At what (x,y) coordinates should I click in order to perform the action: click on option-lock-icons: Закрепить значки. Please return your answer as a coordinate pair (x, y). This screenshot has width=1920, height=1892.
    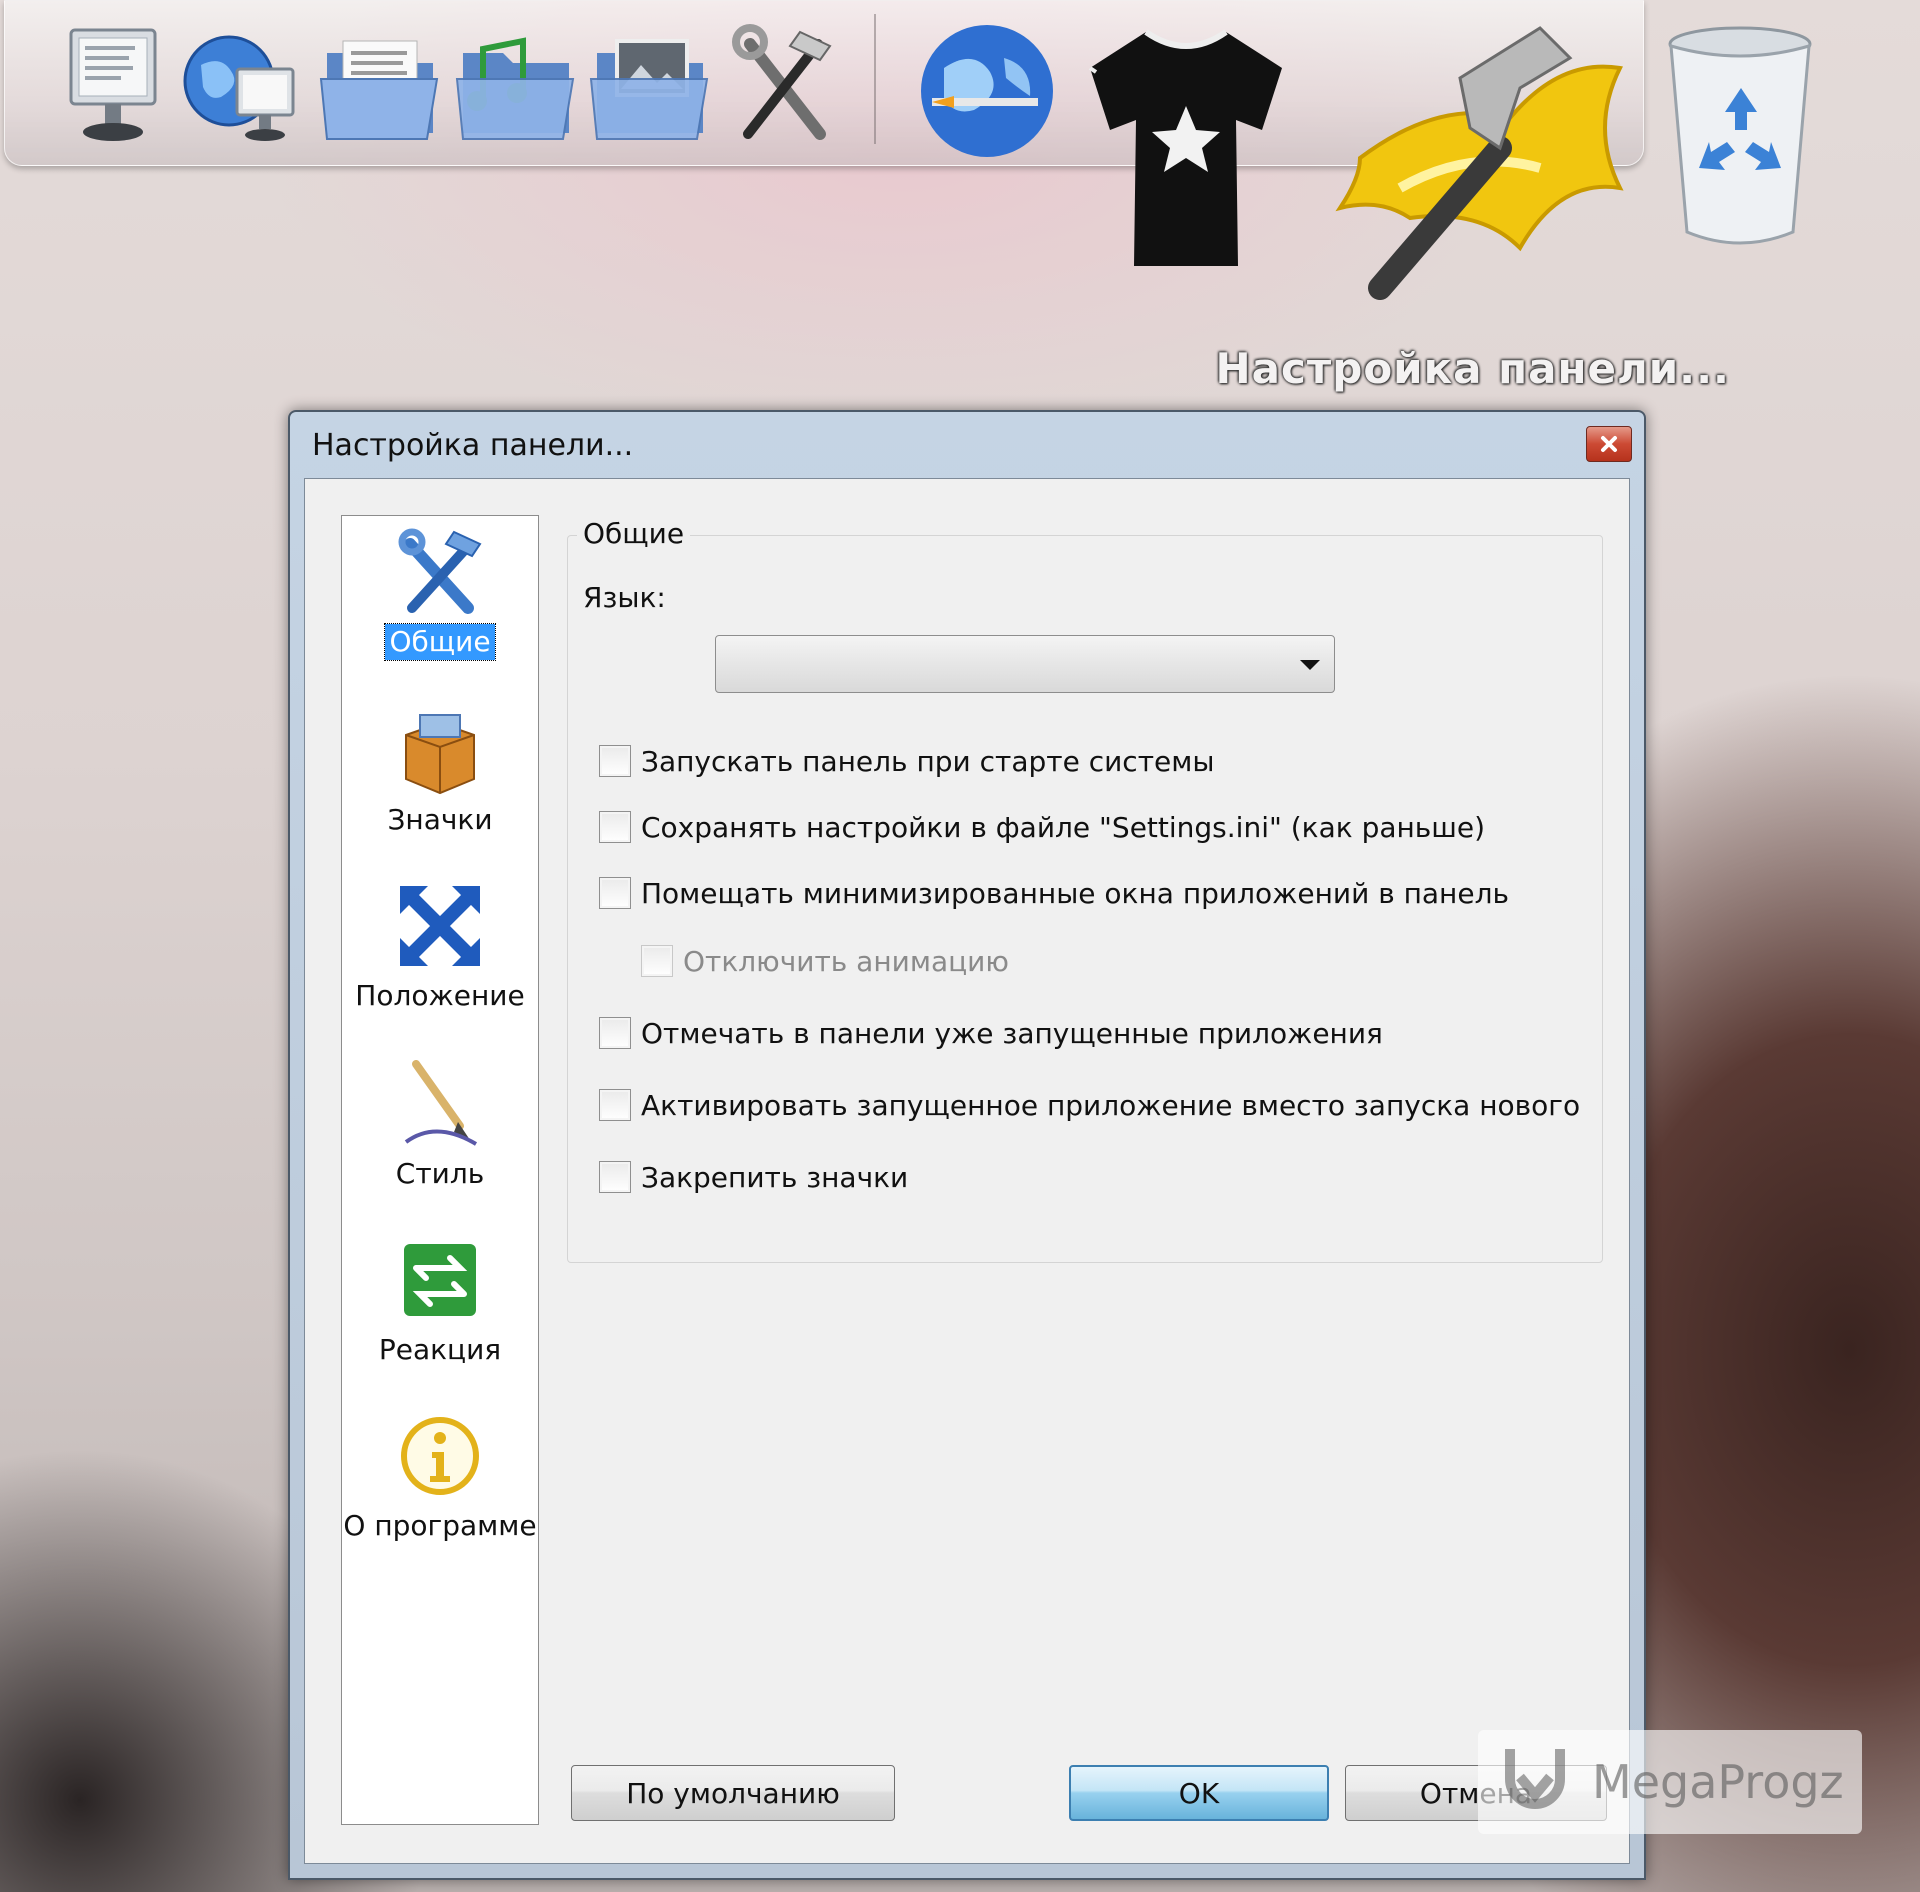
    Looking at the image, I should click on (753, 1177).